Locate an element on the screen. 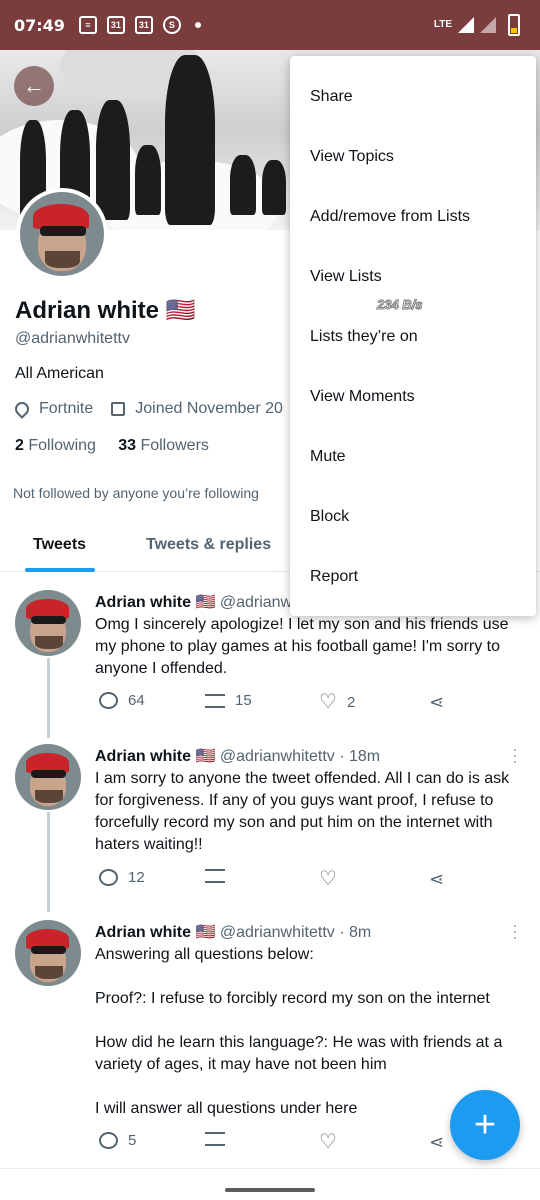  lte-indicator: LTE is located at coordinates (442, 24).